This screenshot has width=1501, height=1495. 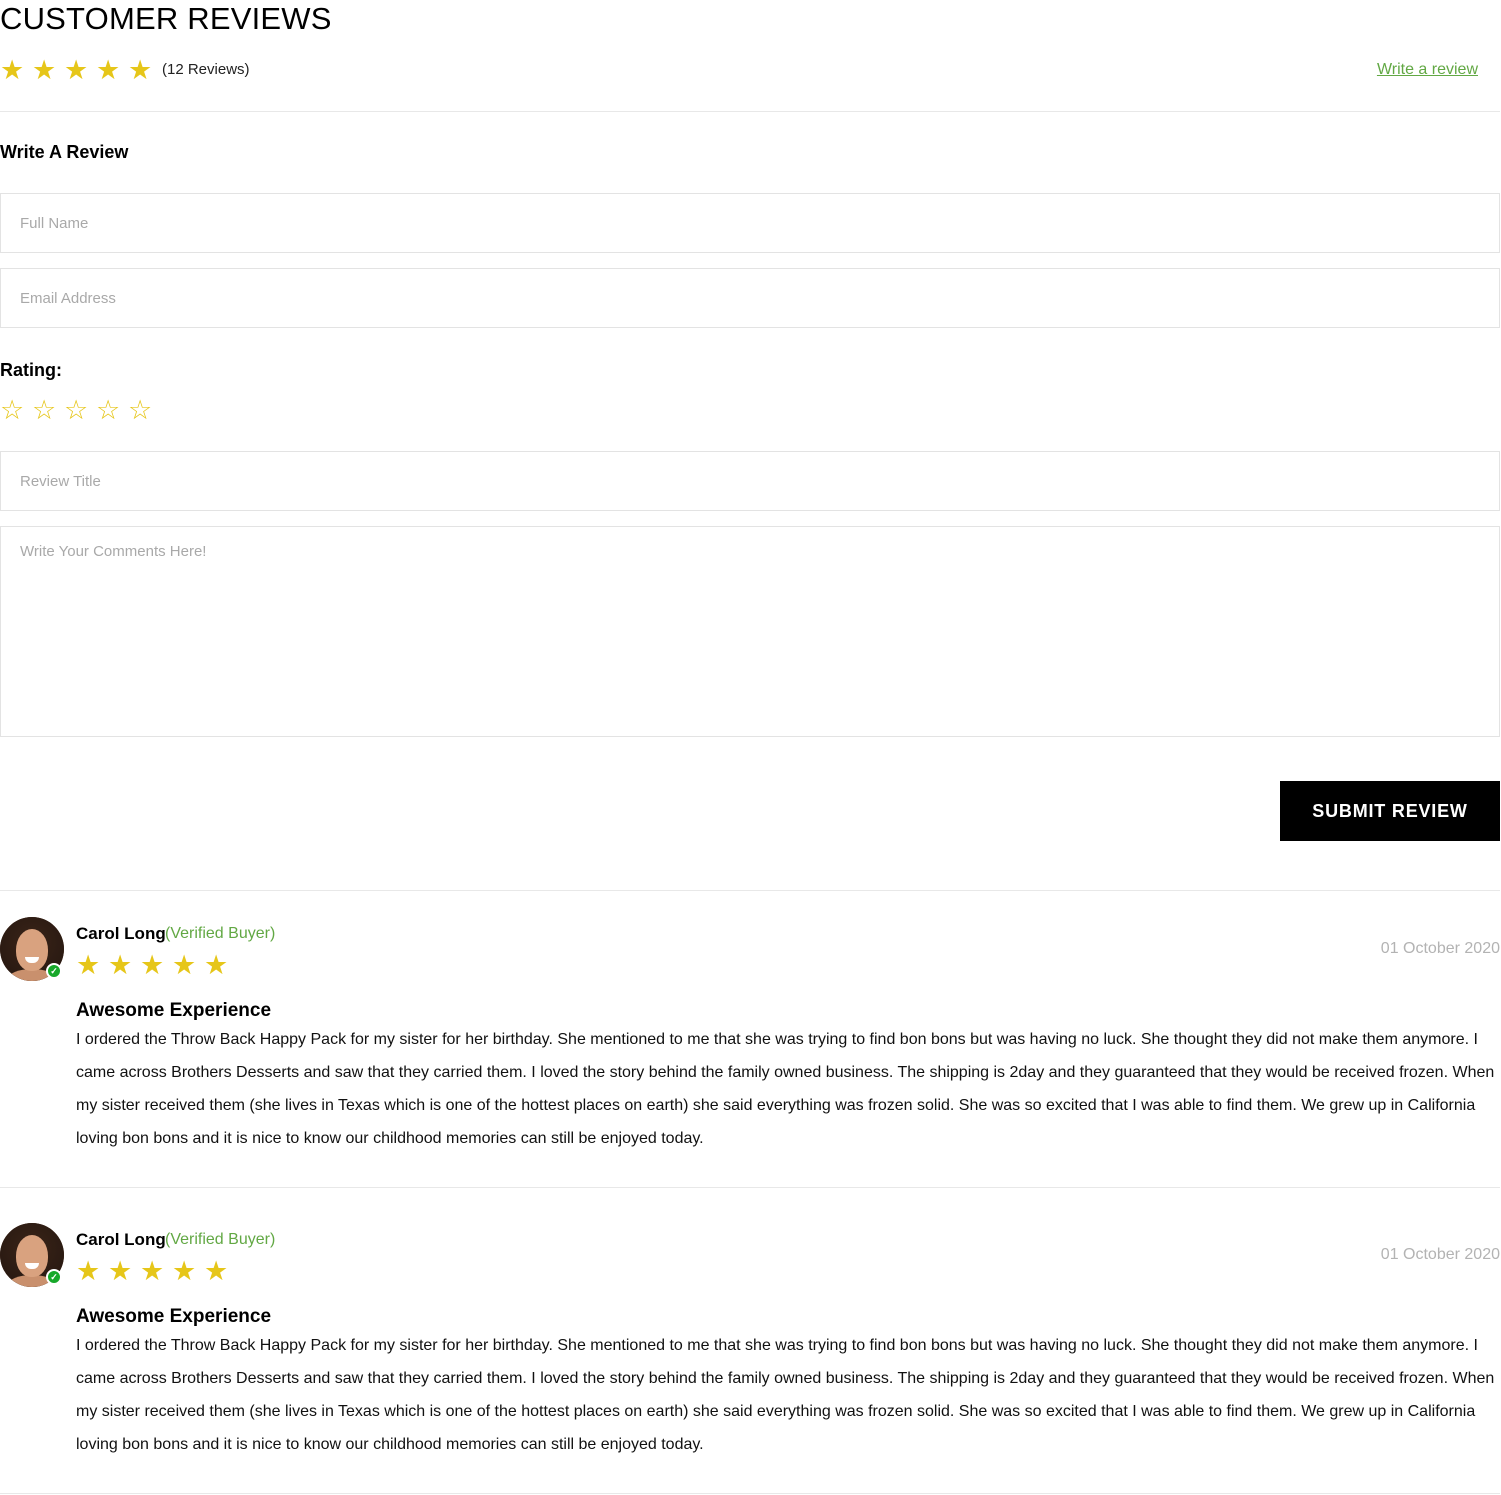 I want to click on review-count: (12 Reviews), so click(x=206, y=69).